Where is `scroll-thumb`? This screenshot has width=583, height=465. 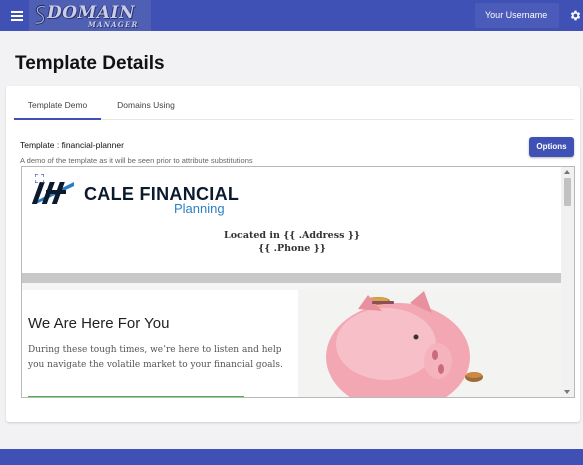 scroll-thumb is located at coordinates (567, 192).